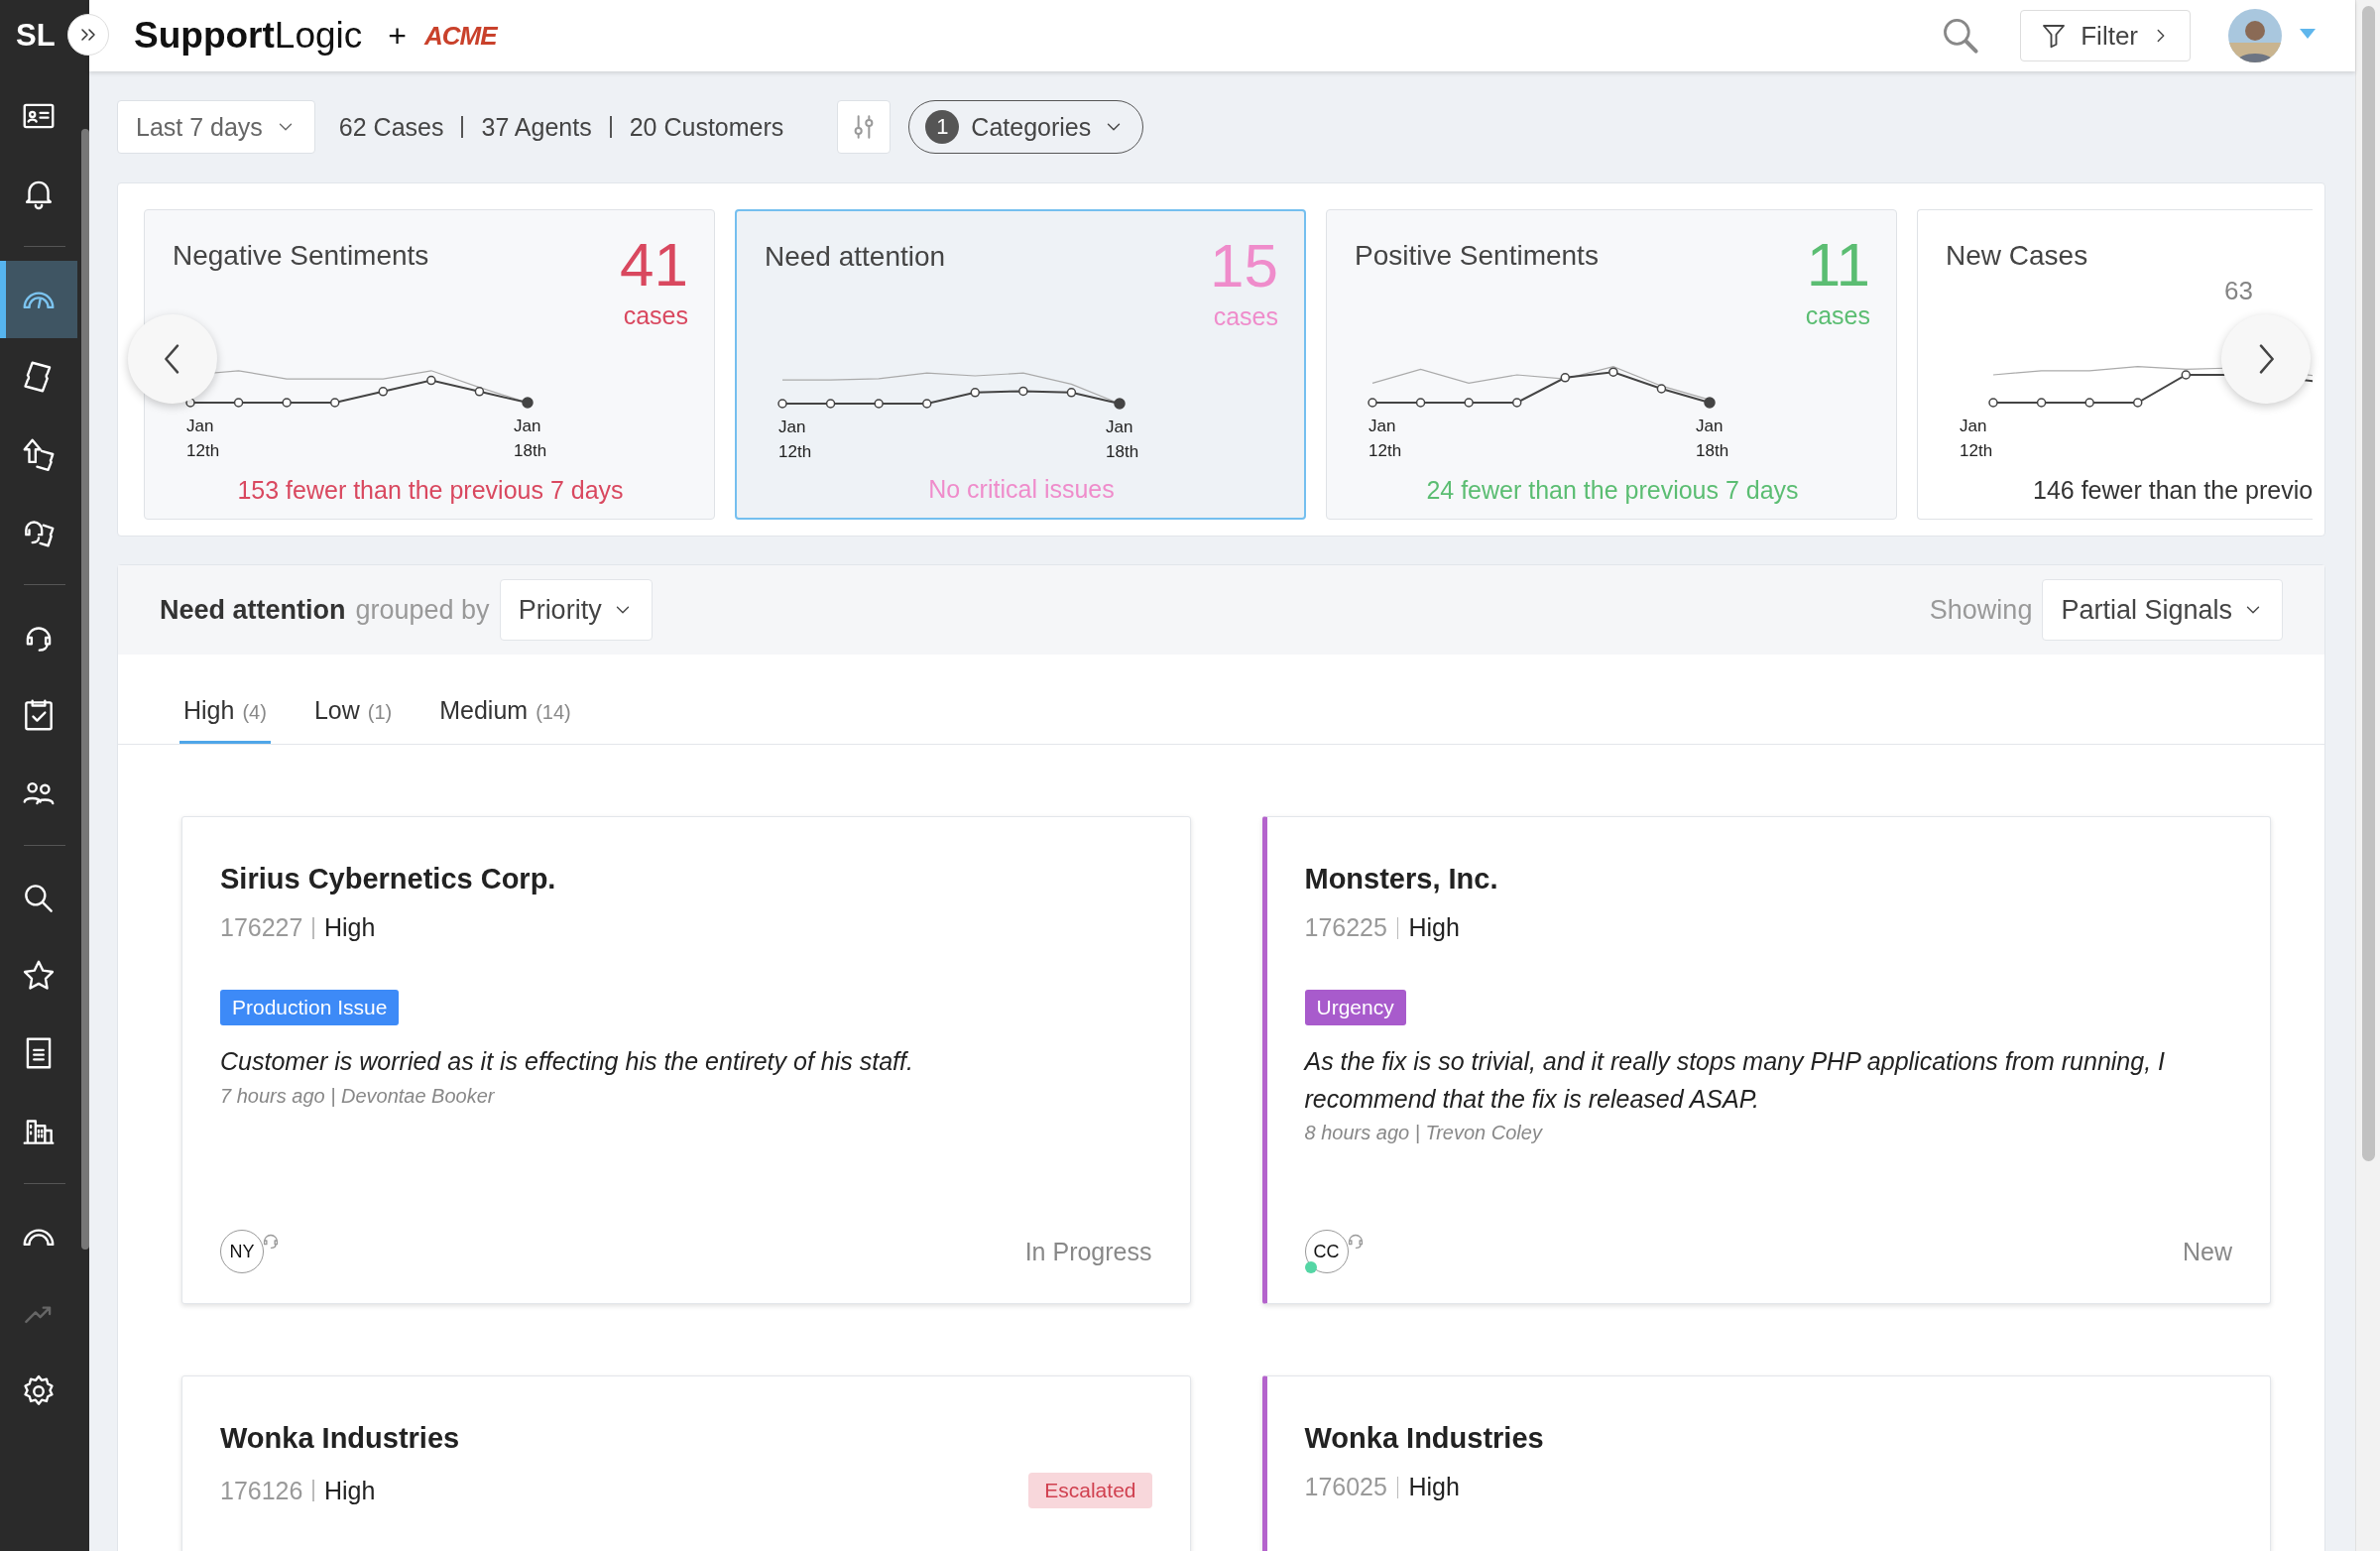  What do you see at coordinates (1424, 1133) in the screenshot?
I see `case-meta: 8 hours ago | Trevon Coley` at bounding box center [1424, 1133].